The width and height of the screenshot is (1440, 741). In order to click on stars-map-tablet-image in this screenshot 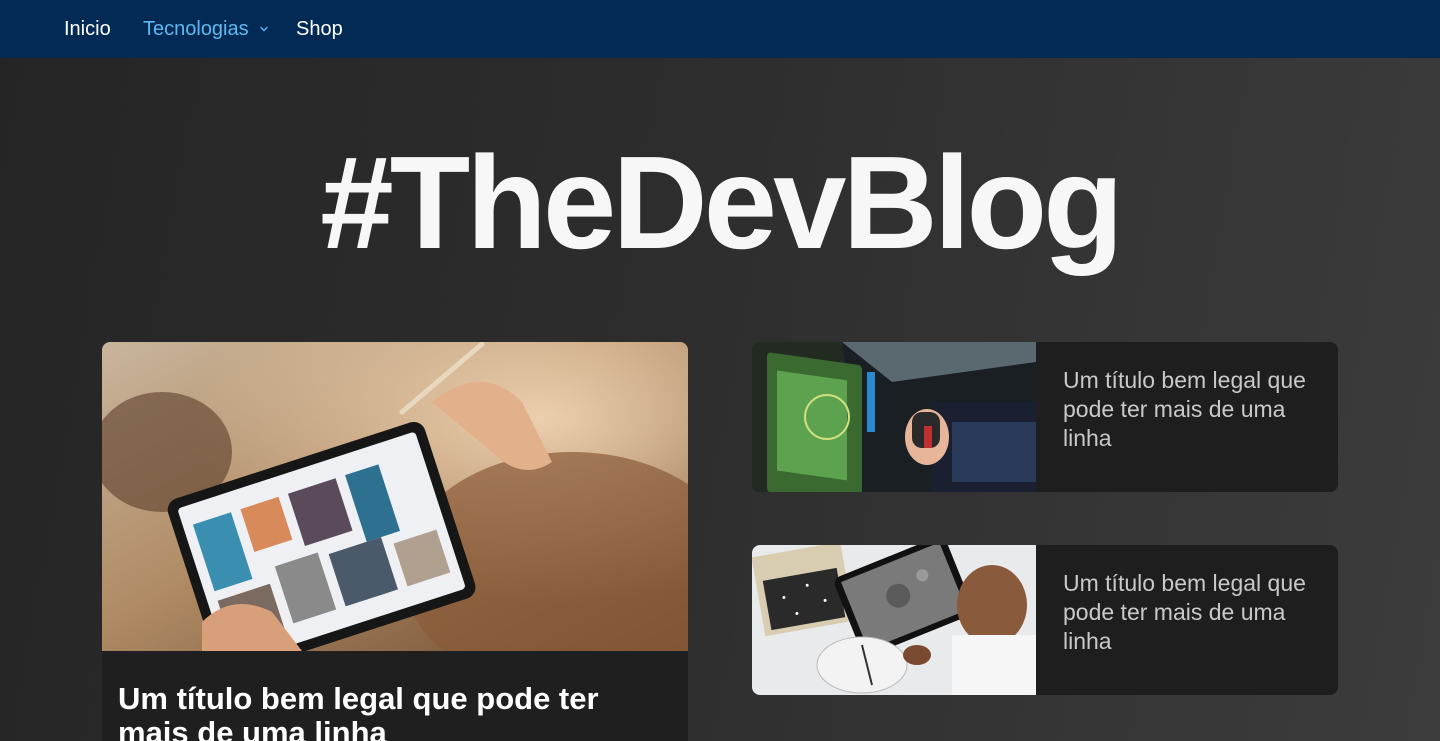, I will do `click(894, 620)`.